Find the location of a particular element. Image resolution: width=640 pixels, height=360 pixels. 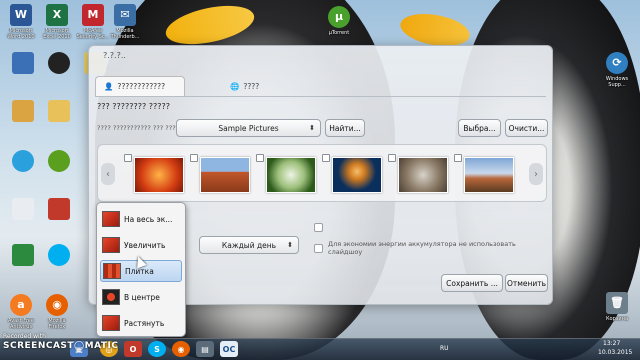

windows-support-icon: ⟳ is located at coordinates (617, 63).